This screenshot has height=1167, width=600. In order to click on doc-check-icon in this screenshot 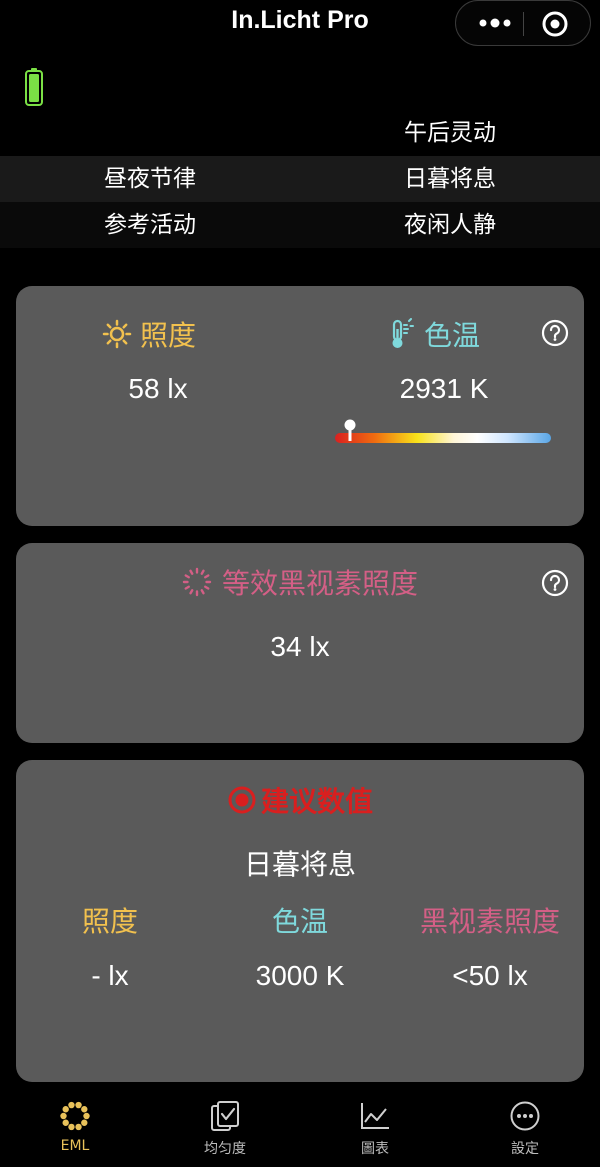, I will do `click(225, 1116)`.